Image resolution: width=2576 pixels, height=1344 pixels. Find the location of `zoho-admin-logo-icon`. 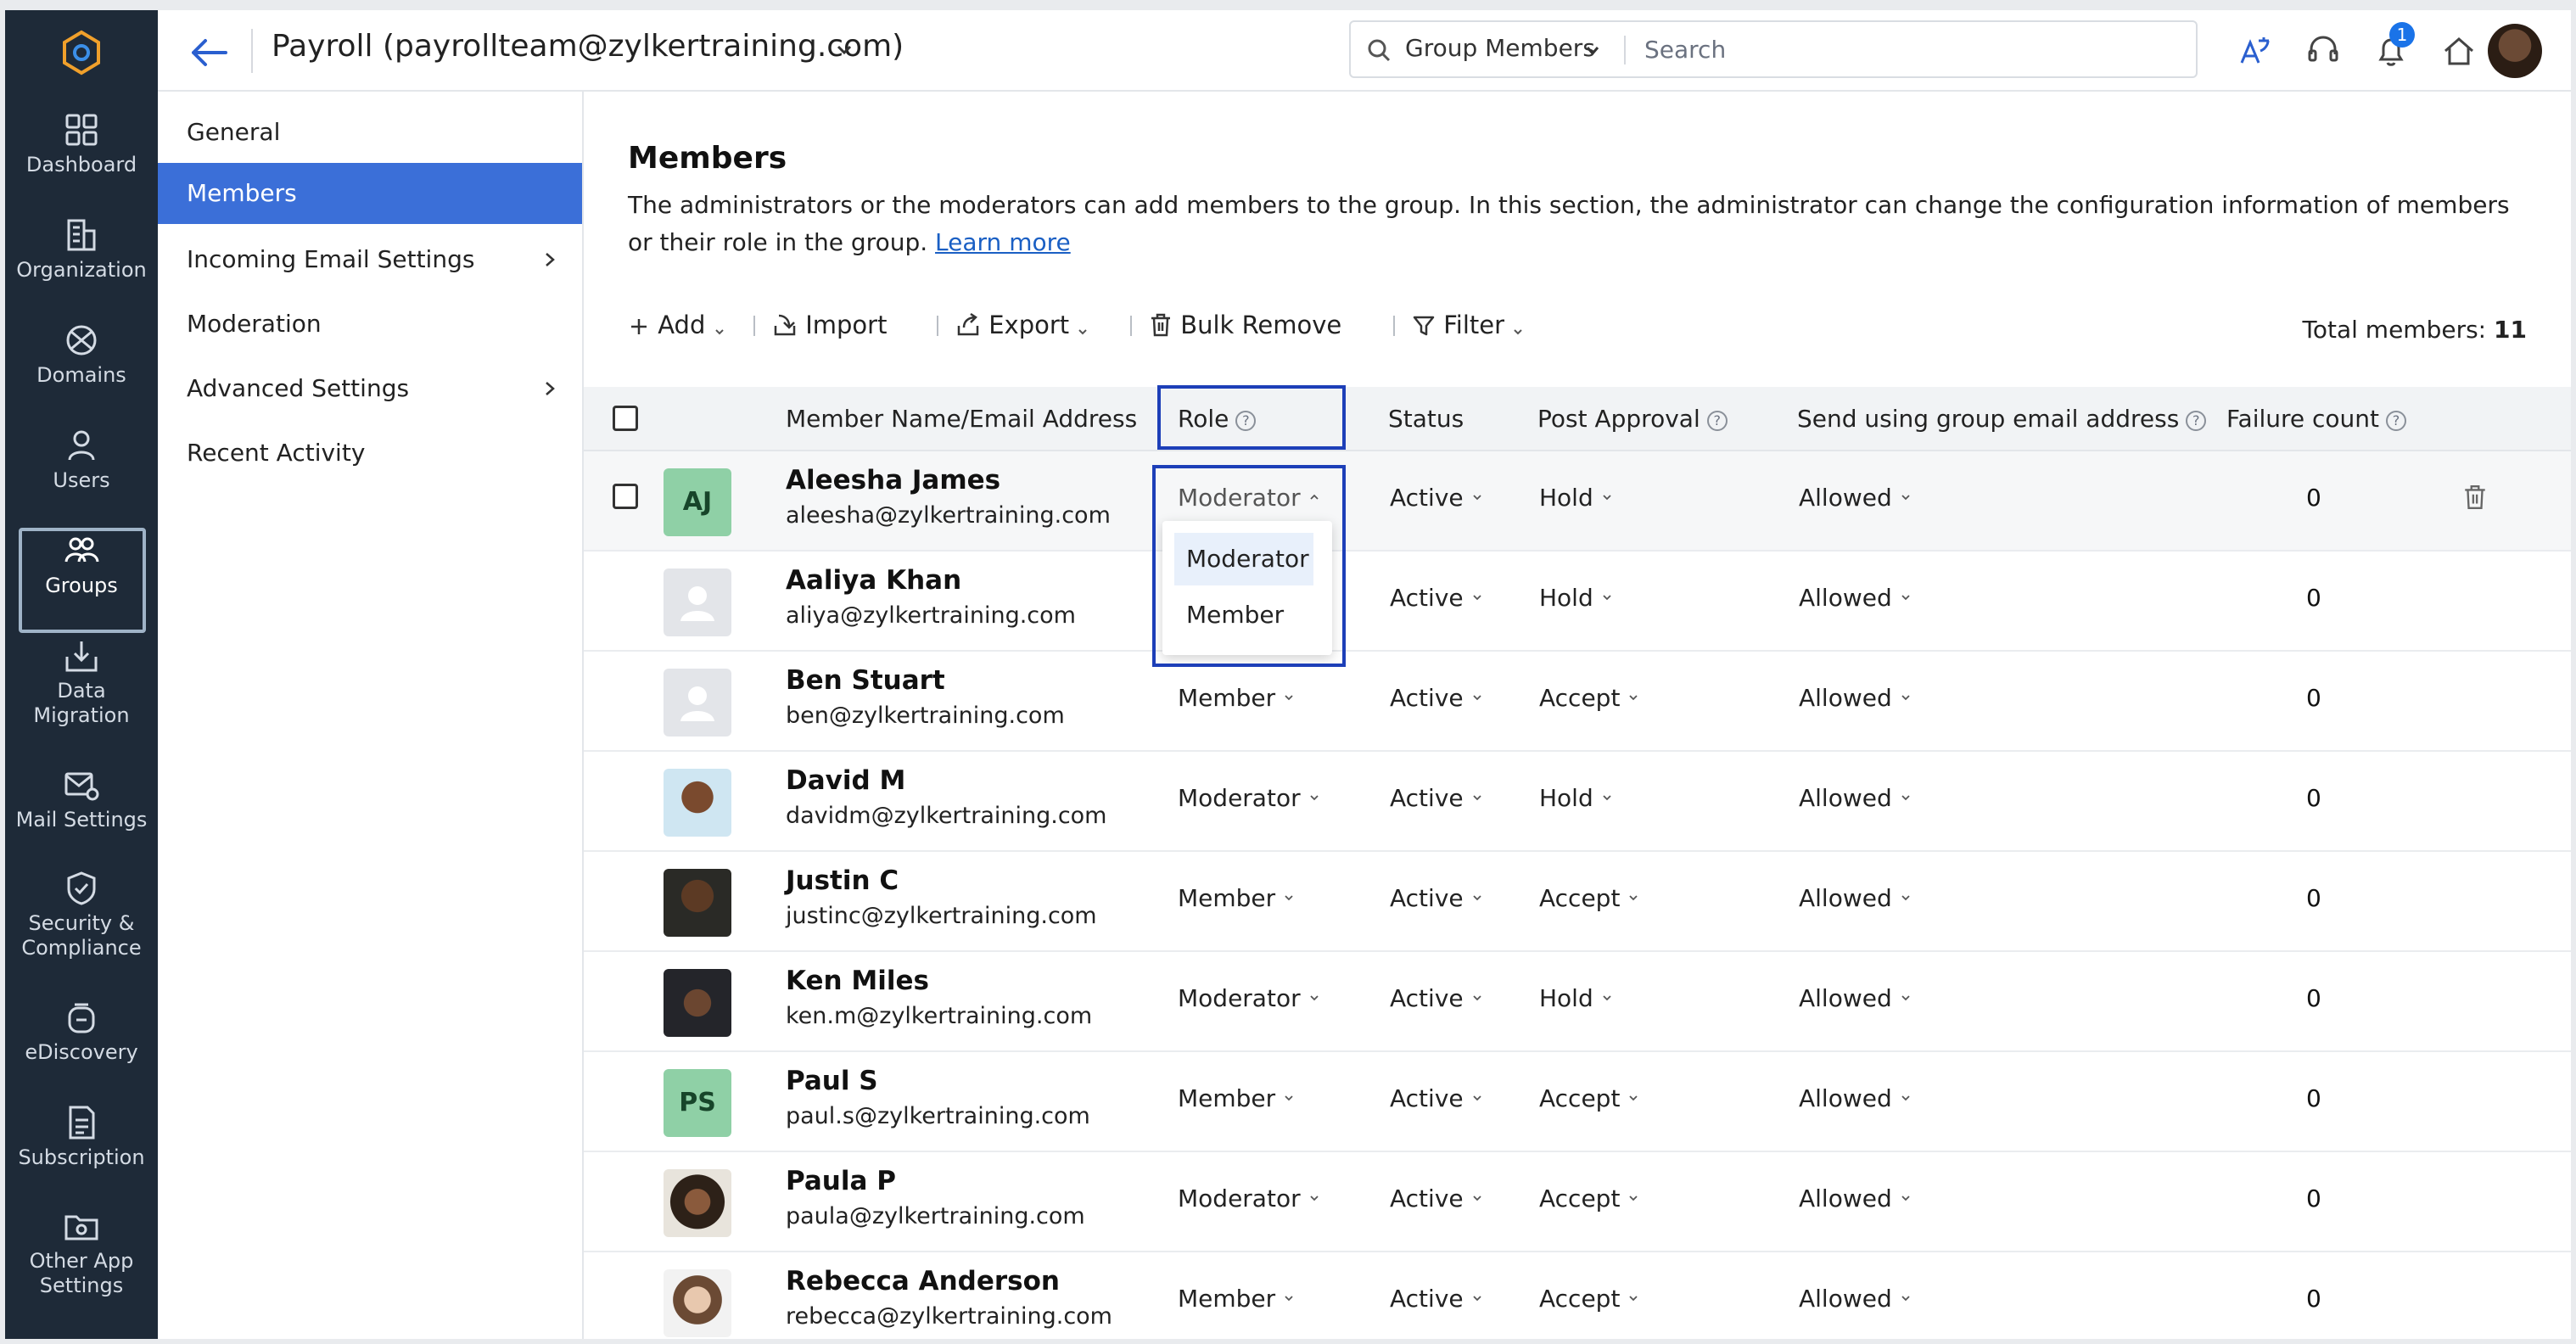

zoho-admin-logo-icon is located at coordinates (81, 52).